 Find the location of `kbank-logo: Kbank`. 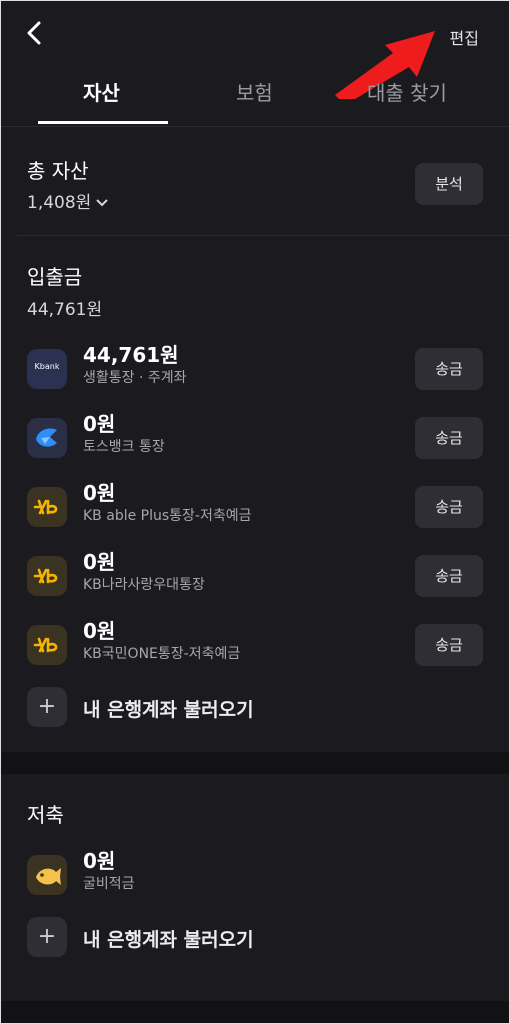

kbank-logo: Kbank is located at coordinates (47, 369).